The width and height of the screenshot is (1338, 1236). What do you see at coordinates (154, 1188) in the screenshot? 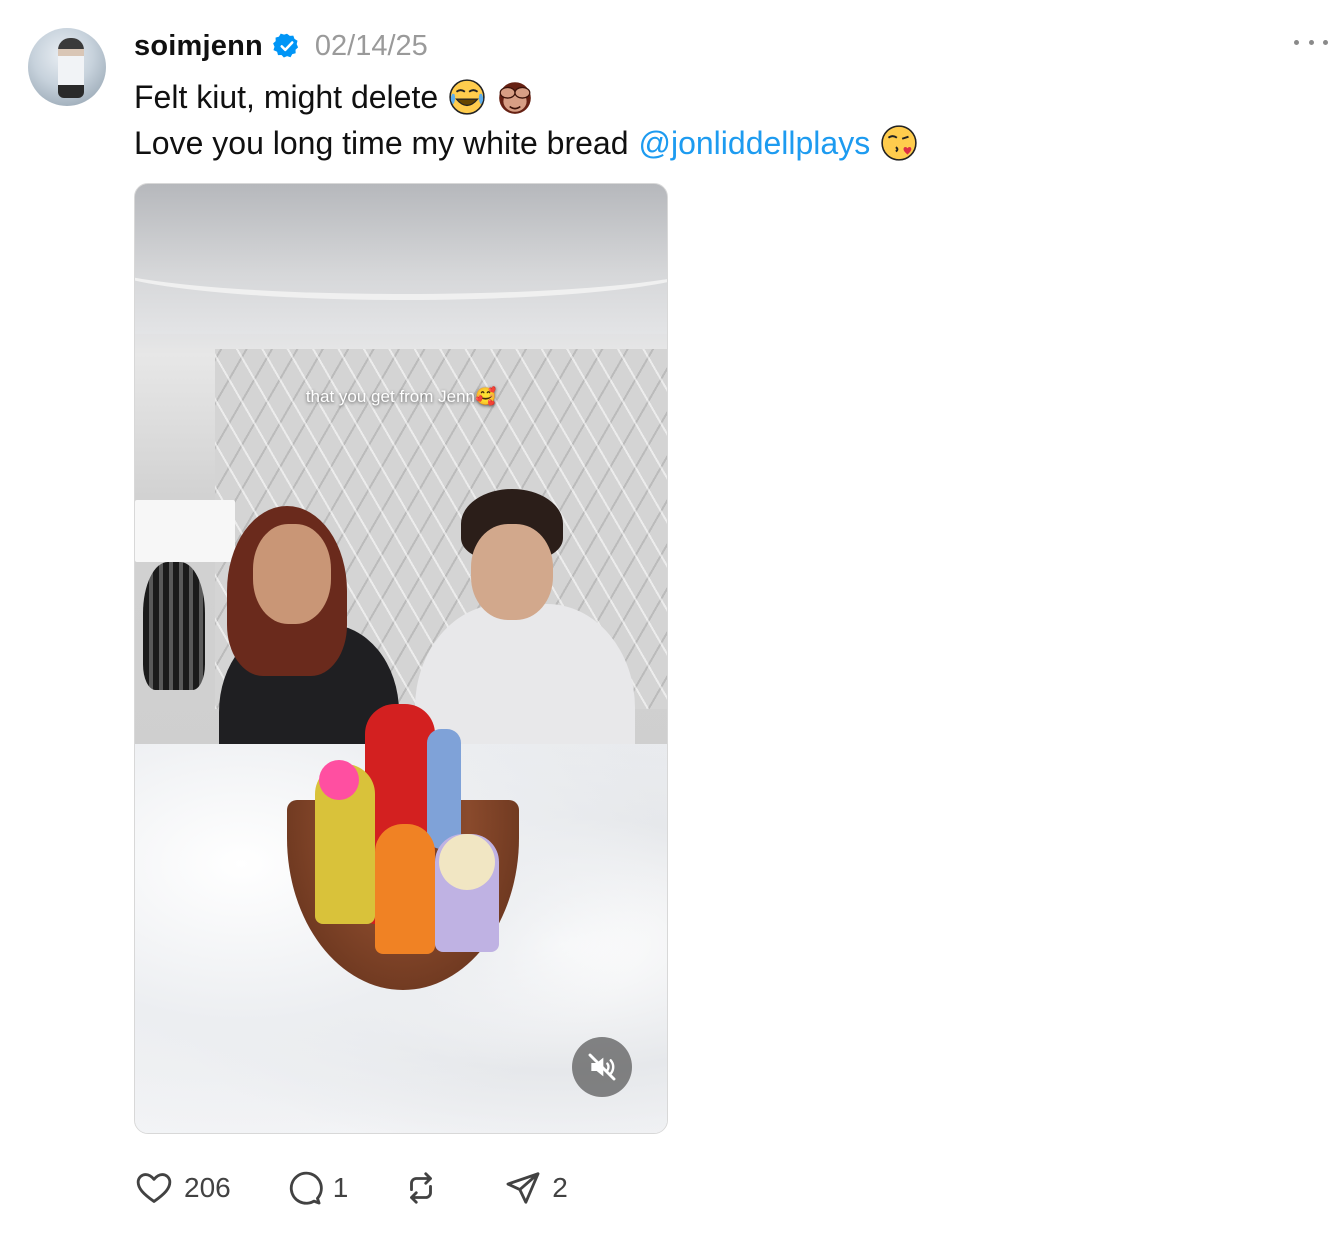
I see `heart-icon` at bounding box center [154, 1188].